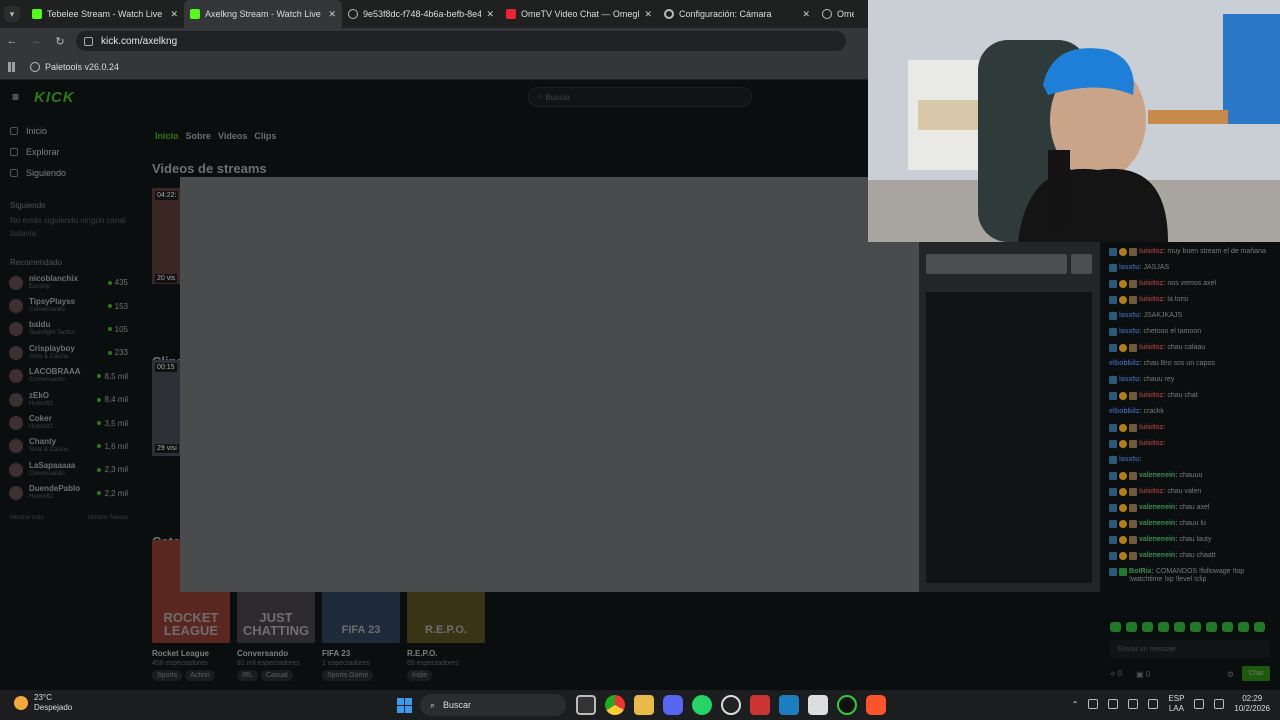 The height and width of the screenshot is (720, 1280). What do you see at coordinates (167, 136) in the screenshot?
I see `tab-inicio: Inicio` at bounding box center [167, 136].